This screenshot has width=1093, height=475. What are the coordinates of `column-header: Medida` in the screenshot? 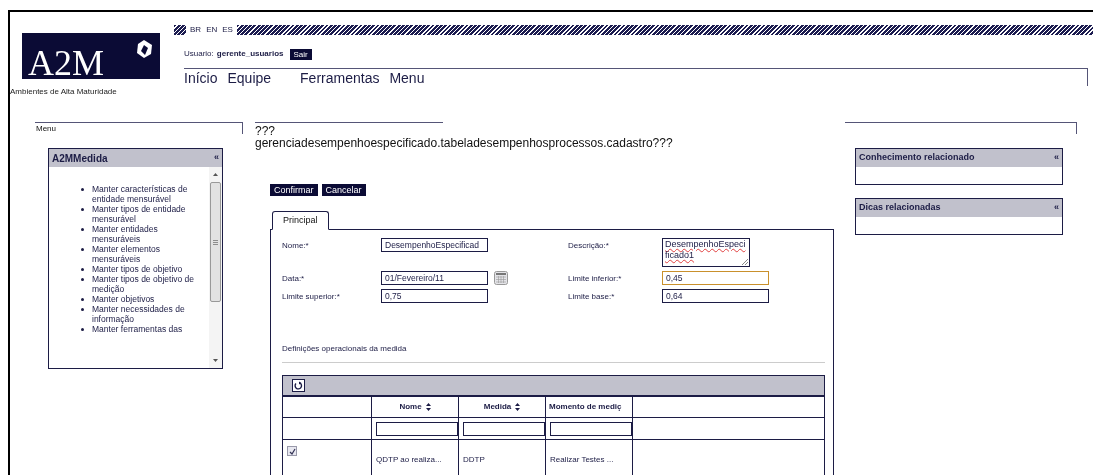 It's located at (497, 407).